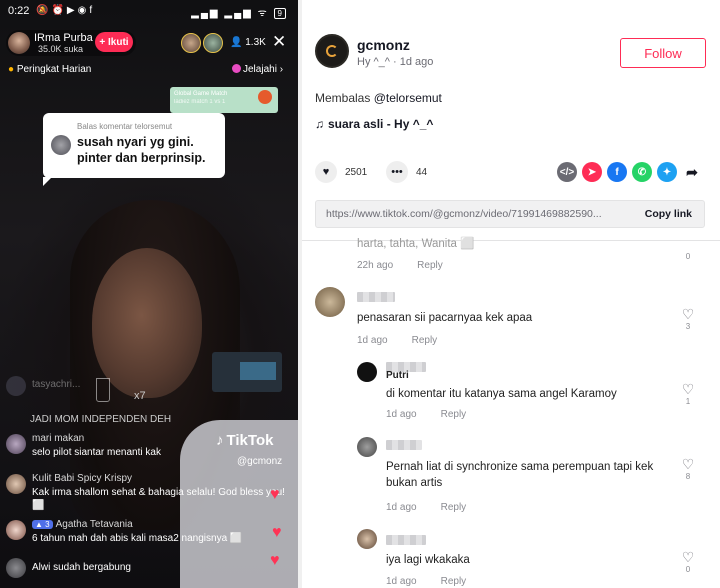 Image resolution: width=720 pixels, height=588 pixels. Describe the element at coordinates (224, 100) in the screenshot. I see `game-promo-banner: Global Game Match ladiez match 1 vs 1` at that location.